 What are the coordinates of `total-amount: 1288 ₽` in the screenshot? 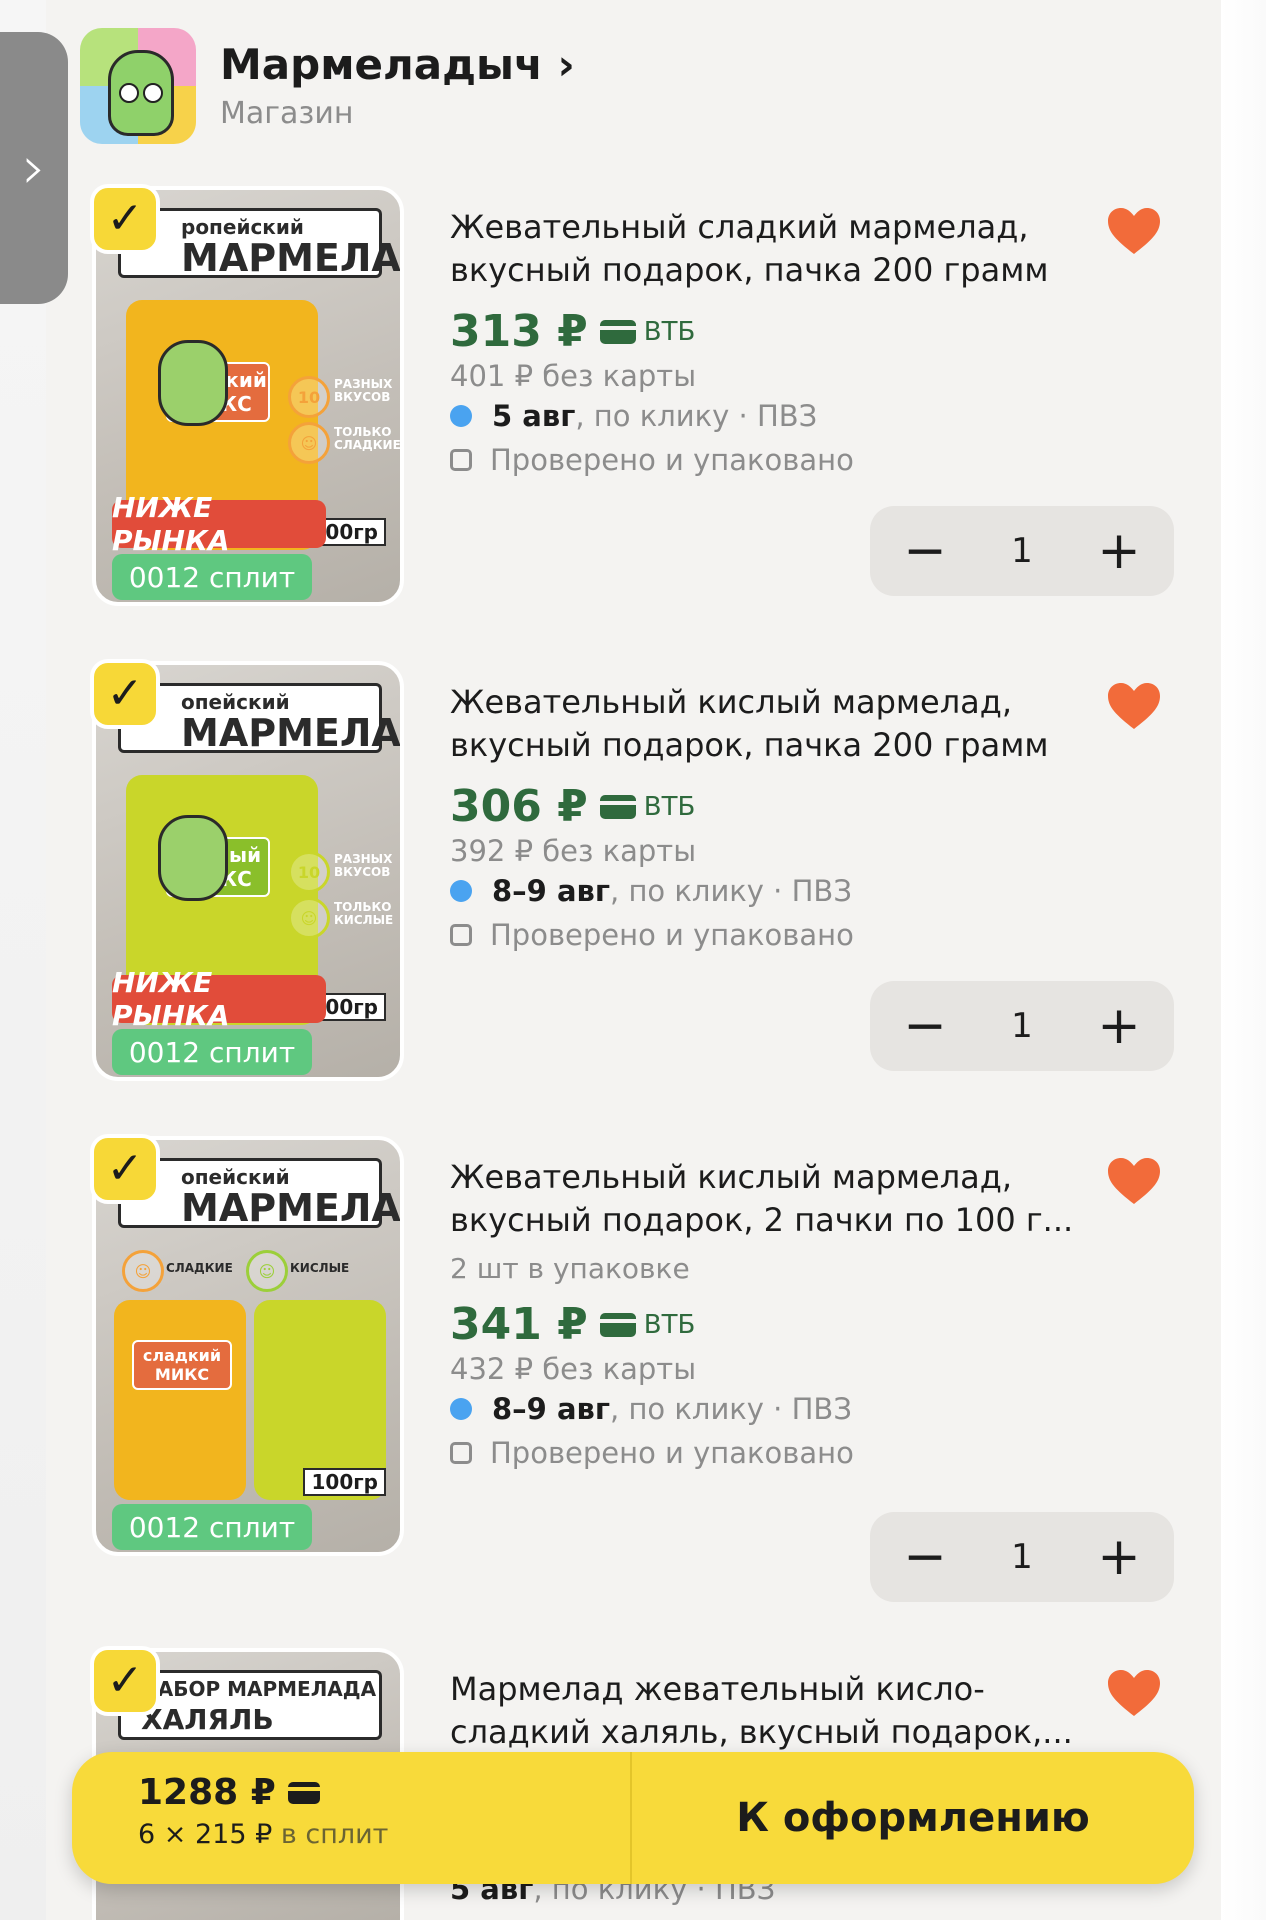 It's located at (207, 1792).